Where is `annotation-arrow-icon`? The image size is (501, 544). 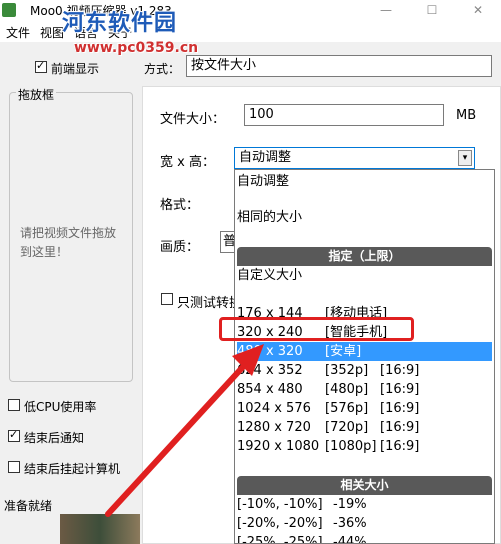
annotation-arrow-icon is located at coordinates (184, 430).